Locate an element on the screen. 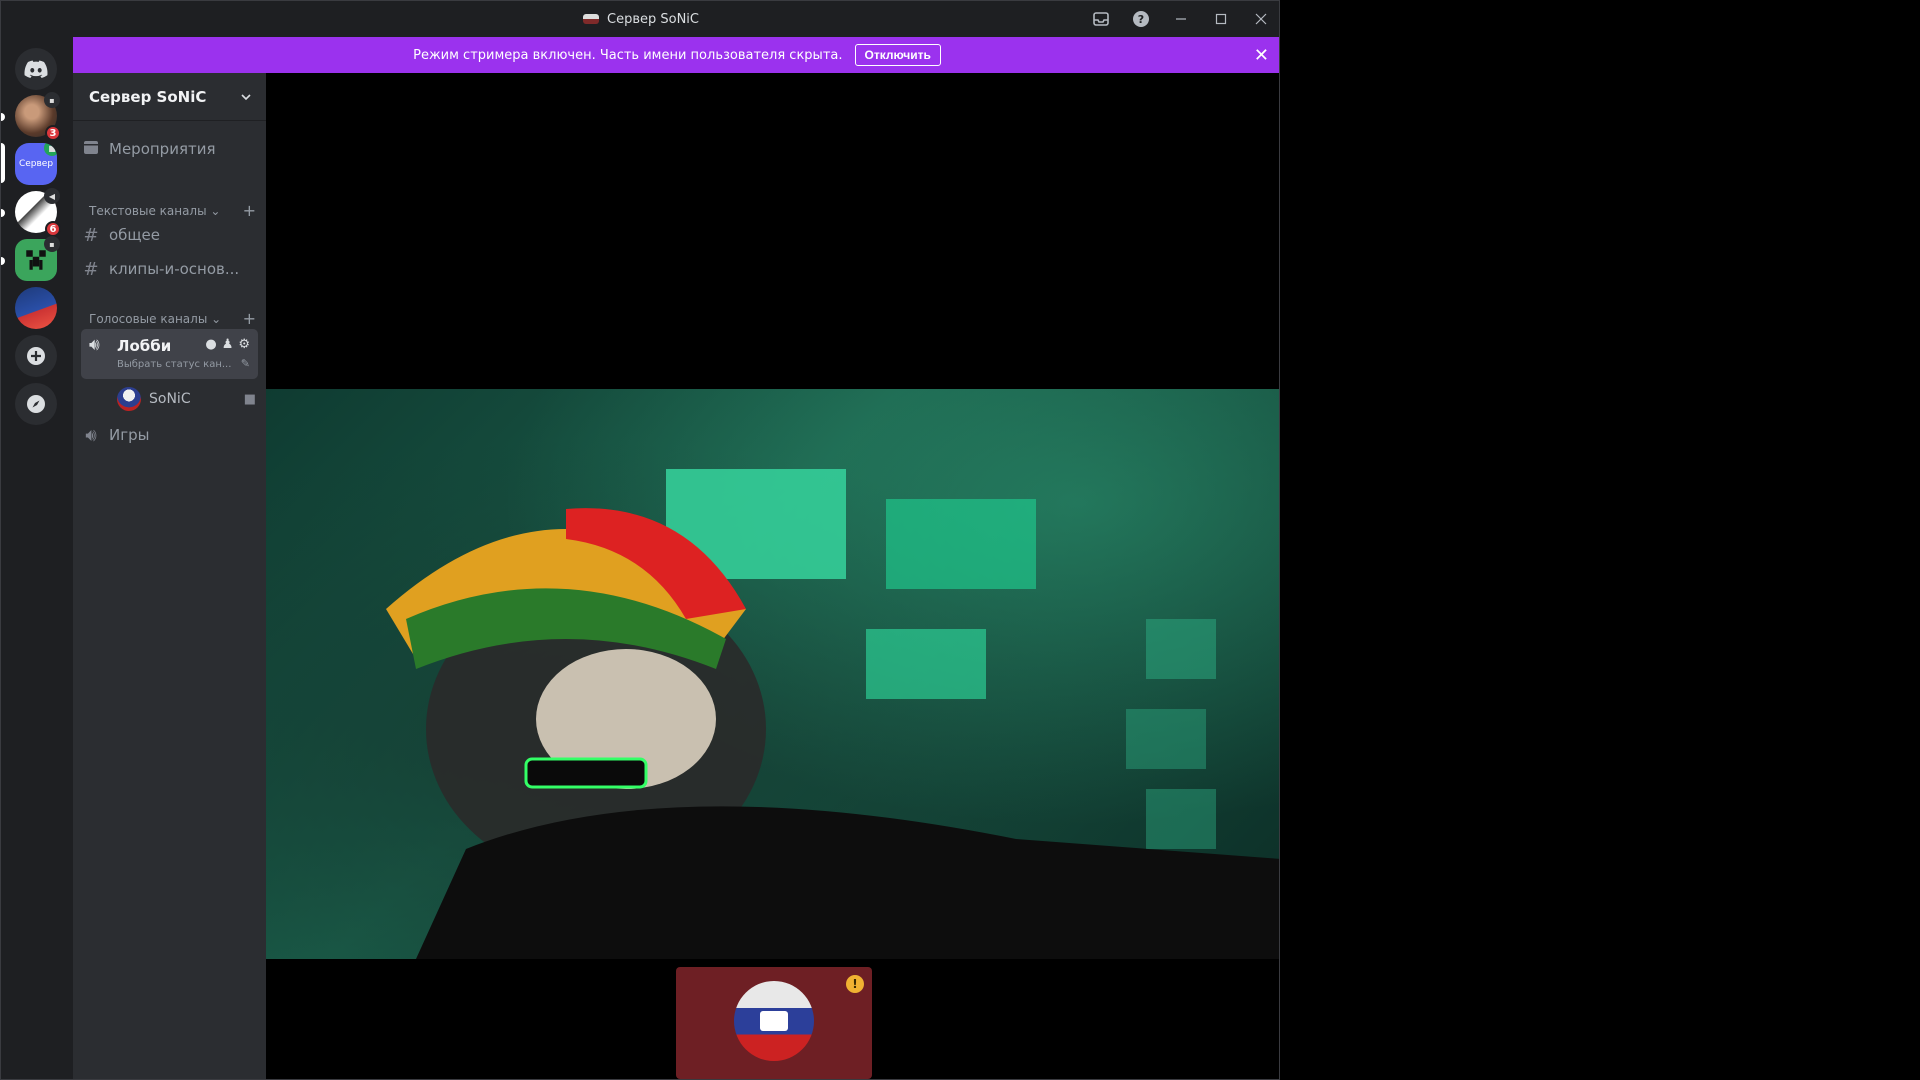  mention-badge-2: 6 is located at coordinates (53, 229).